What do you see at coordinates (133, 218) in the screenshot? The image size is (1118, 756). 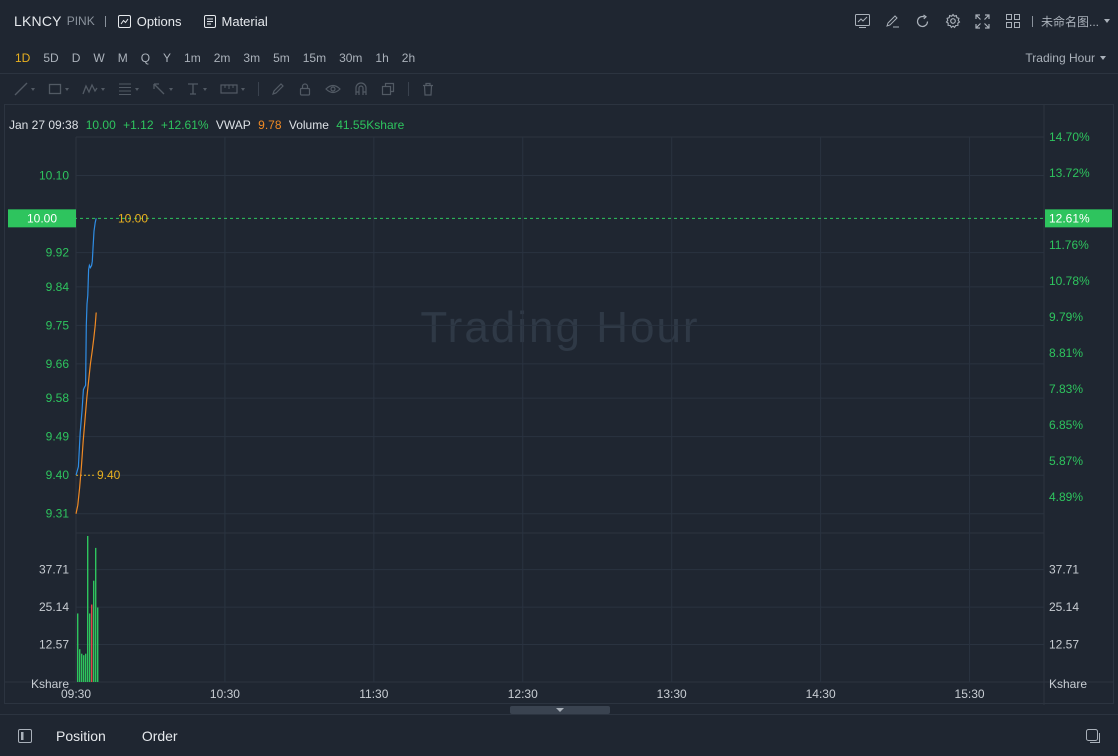 I see `price-marker-label: 10.00` at bounding box center [133, 218].